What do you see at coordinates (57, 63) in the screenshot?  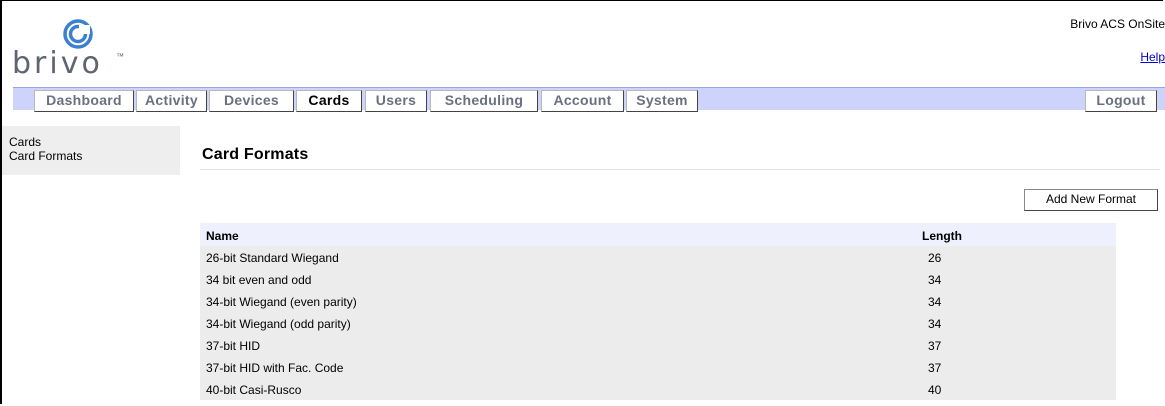 I see `brand-text: brivo` at bounding box center [57, 63].